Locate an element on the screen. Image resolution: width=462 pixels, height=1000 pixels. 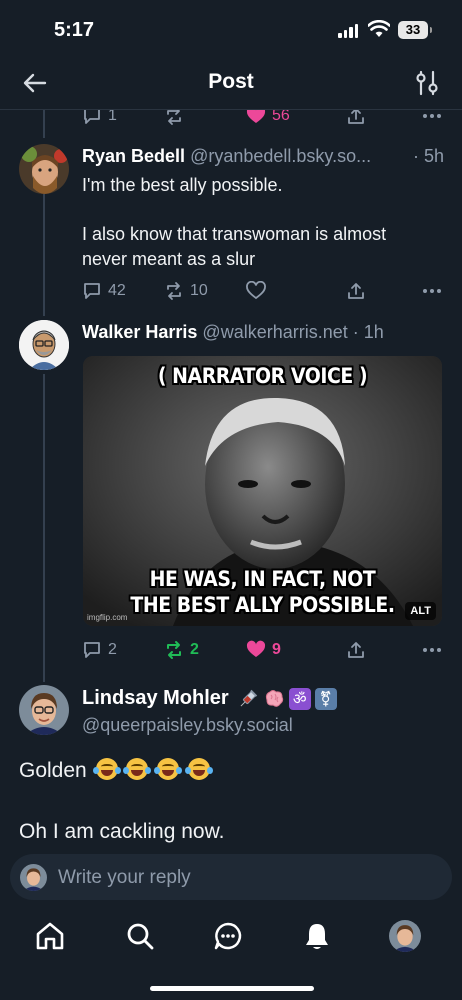
page-title: Post is located at coordinates (231, 81).